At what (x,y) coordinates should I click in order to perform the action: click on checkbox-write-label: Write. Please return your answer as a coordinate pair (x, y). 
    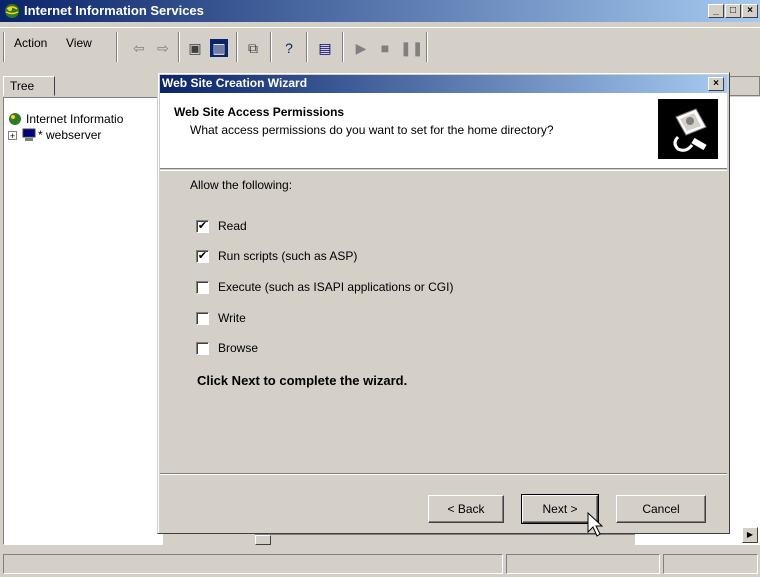
    Looking at the image, I should click on (232, 318).